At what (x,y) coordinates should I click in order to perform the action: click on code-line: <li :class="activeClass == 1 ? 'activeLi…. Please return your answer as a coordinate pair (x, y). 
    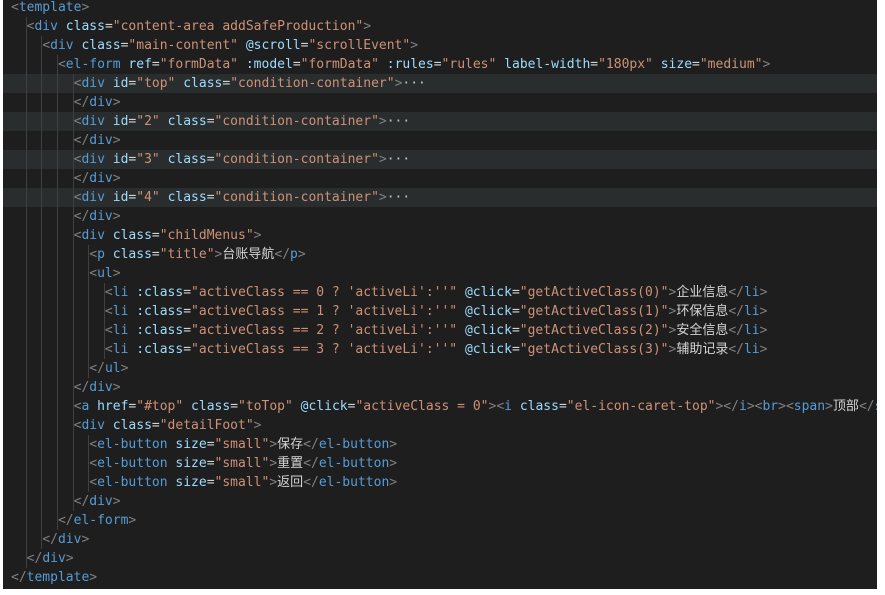
    Looking at the image, I should click on (440, 311).